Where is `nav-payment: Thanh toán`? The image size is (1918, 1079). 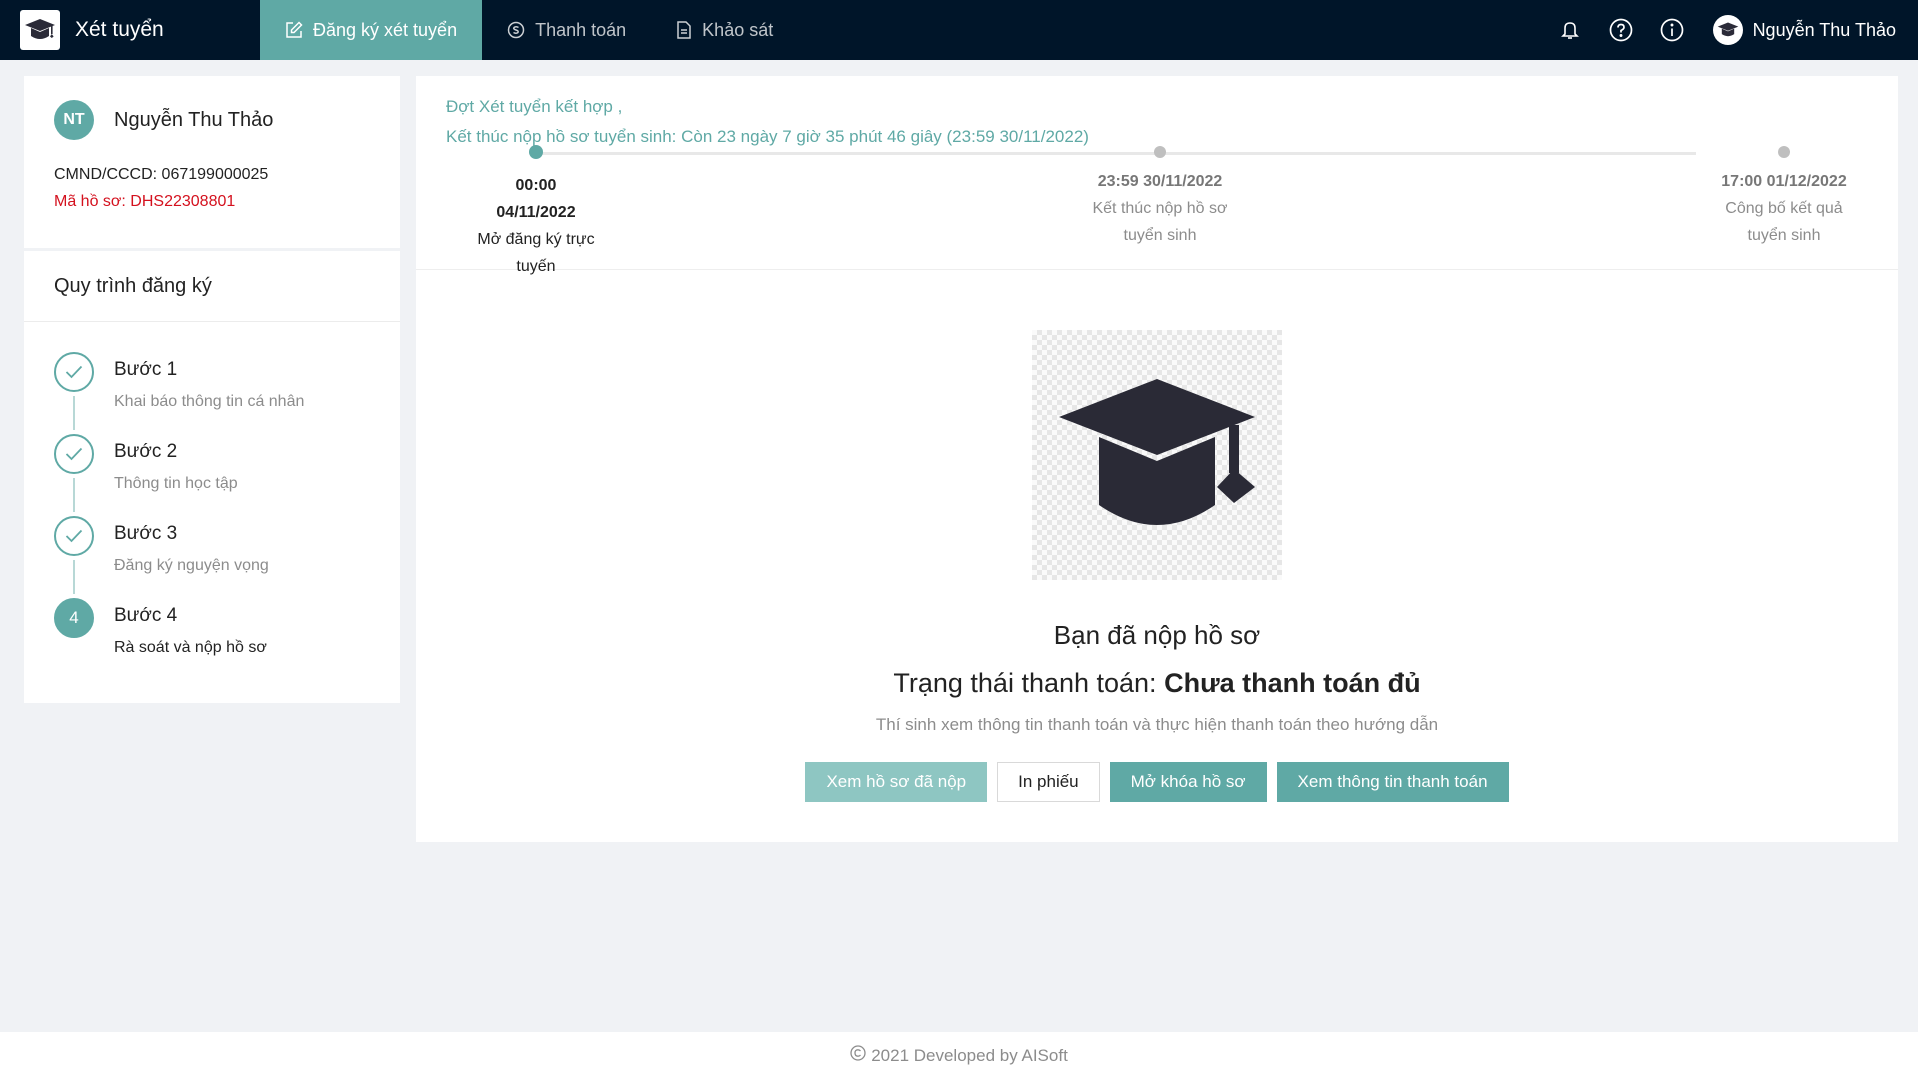 nav-payment: Thanh toán is located at coordinates (566, 30).